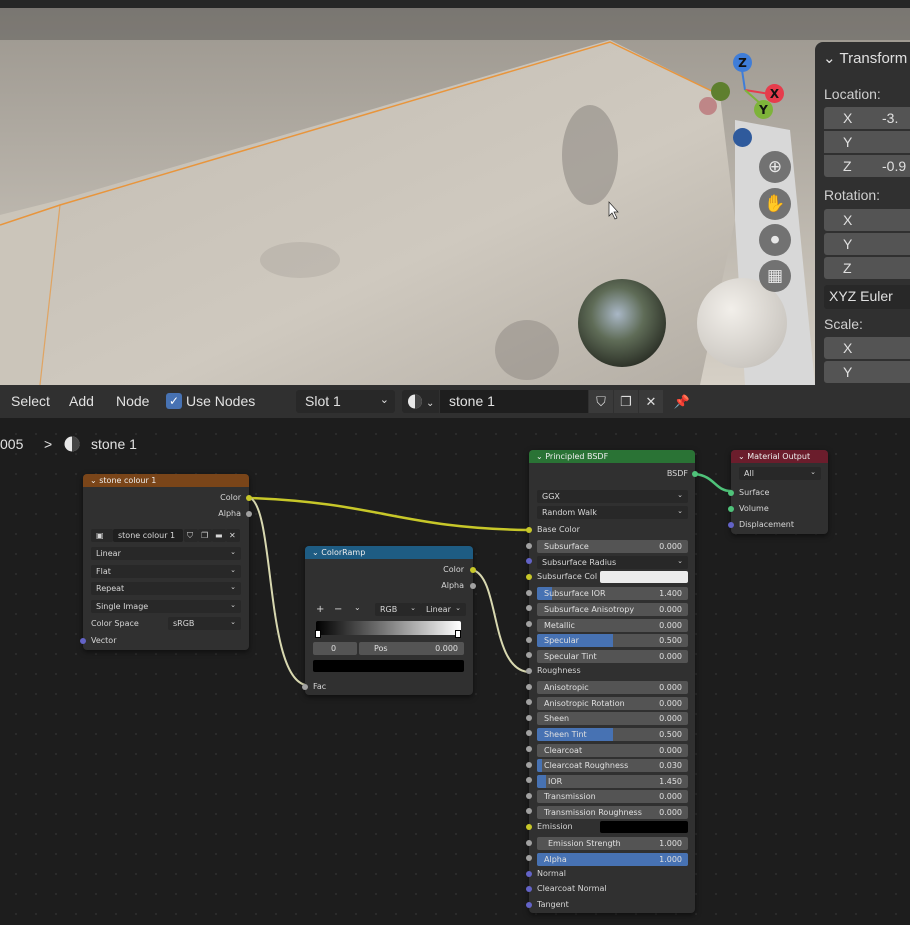 The height and width of the screenshot is (925, 910). I want to click on anisotropic-rotation-slider: Anisotropic Rotation 0.000, so click(612, 703).